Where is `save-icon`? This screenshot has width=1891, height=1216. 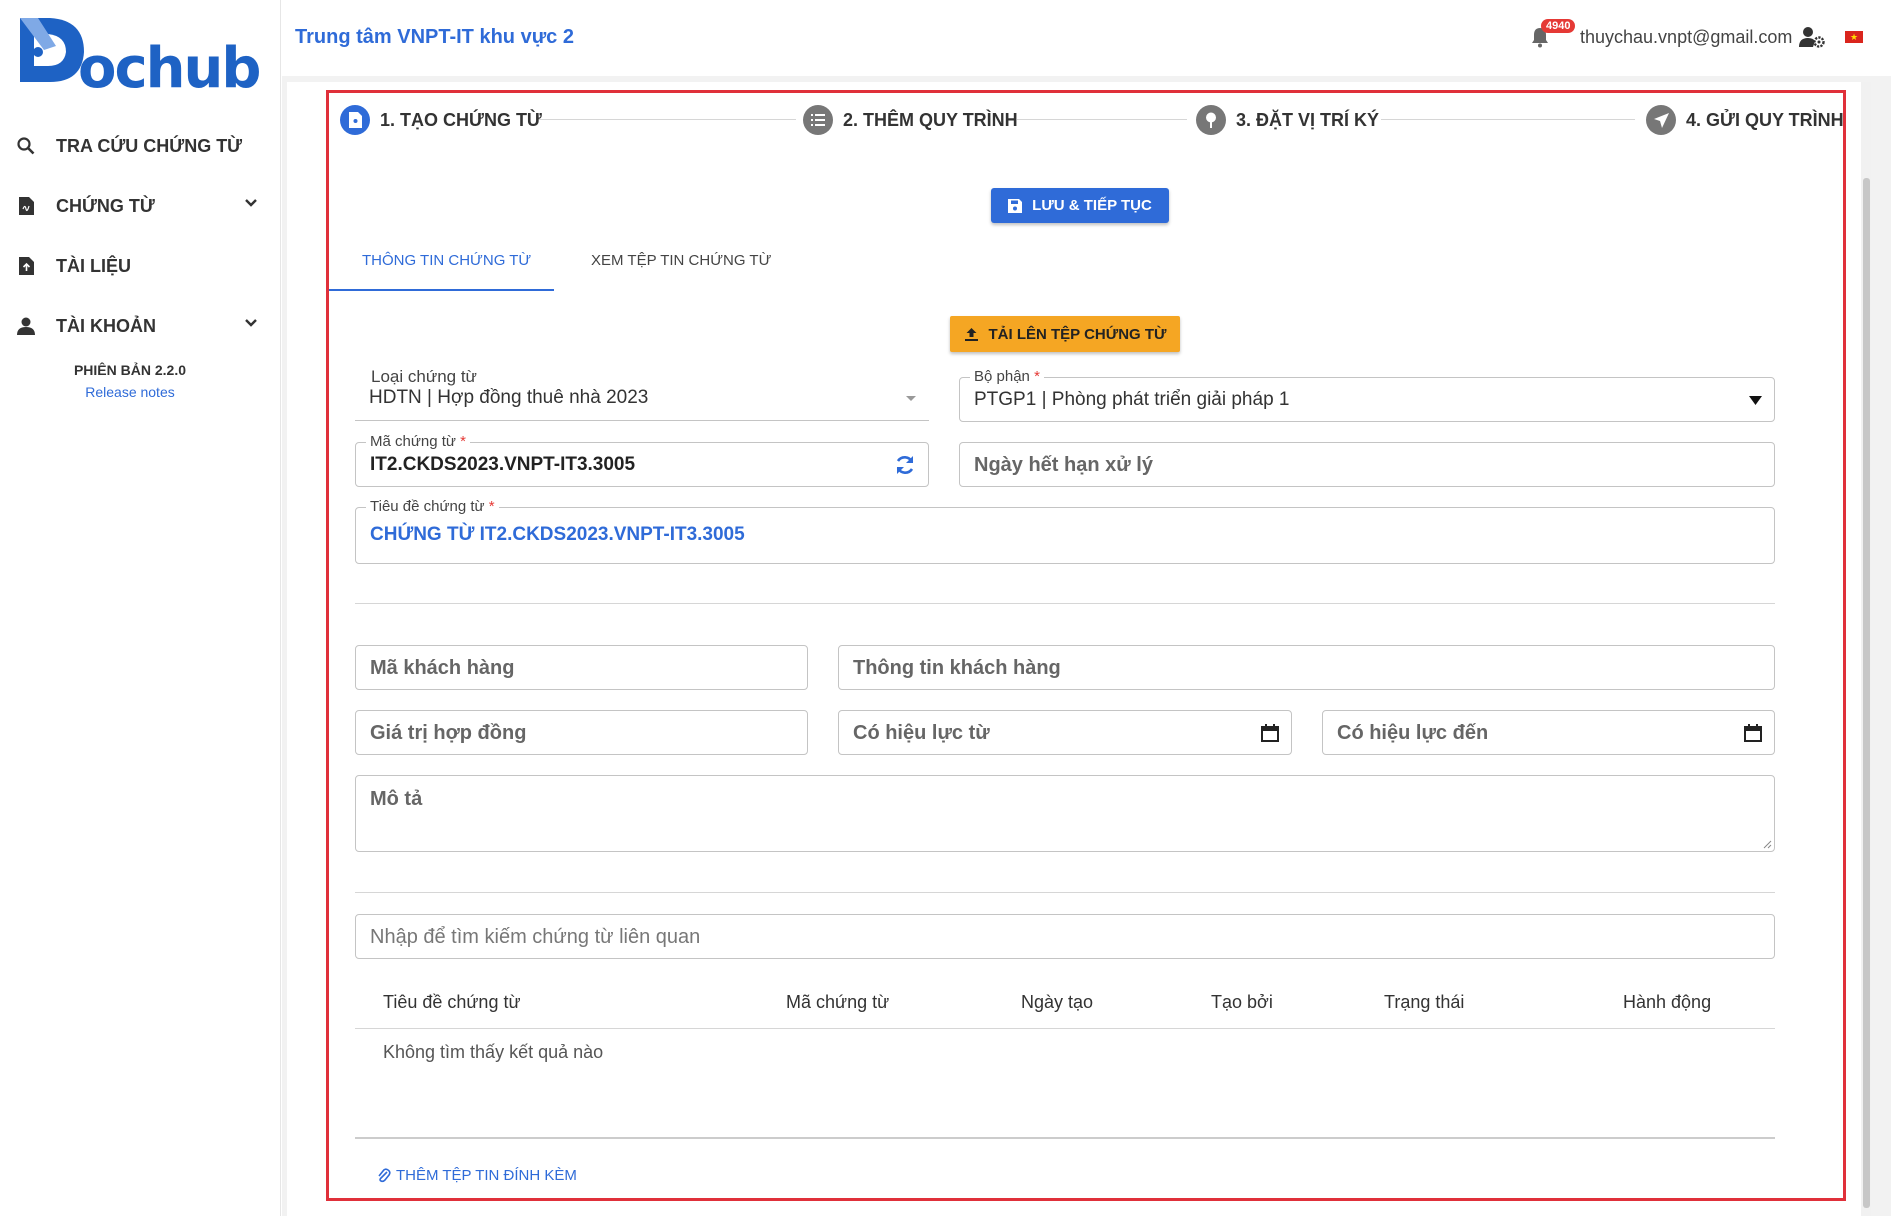 save-icon is located at coordinates (1015, 205).